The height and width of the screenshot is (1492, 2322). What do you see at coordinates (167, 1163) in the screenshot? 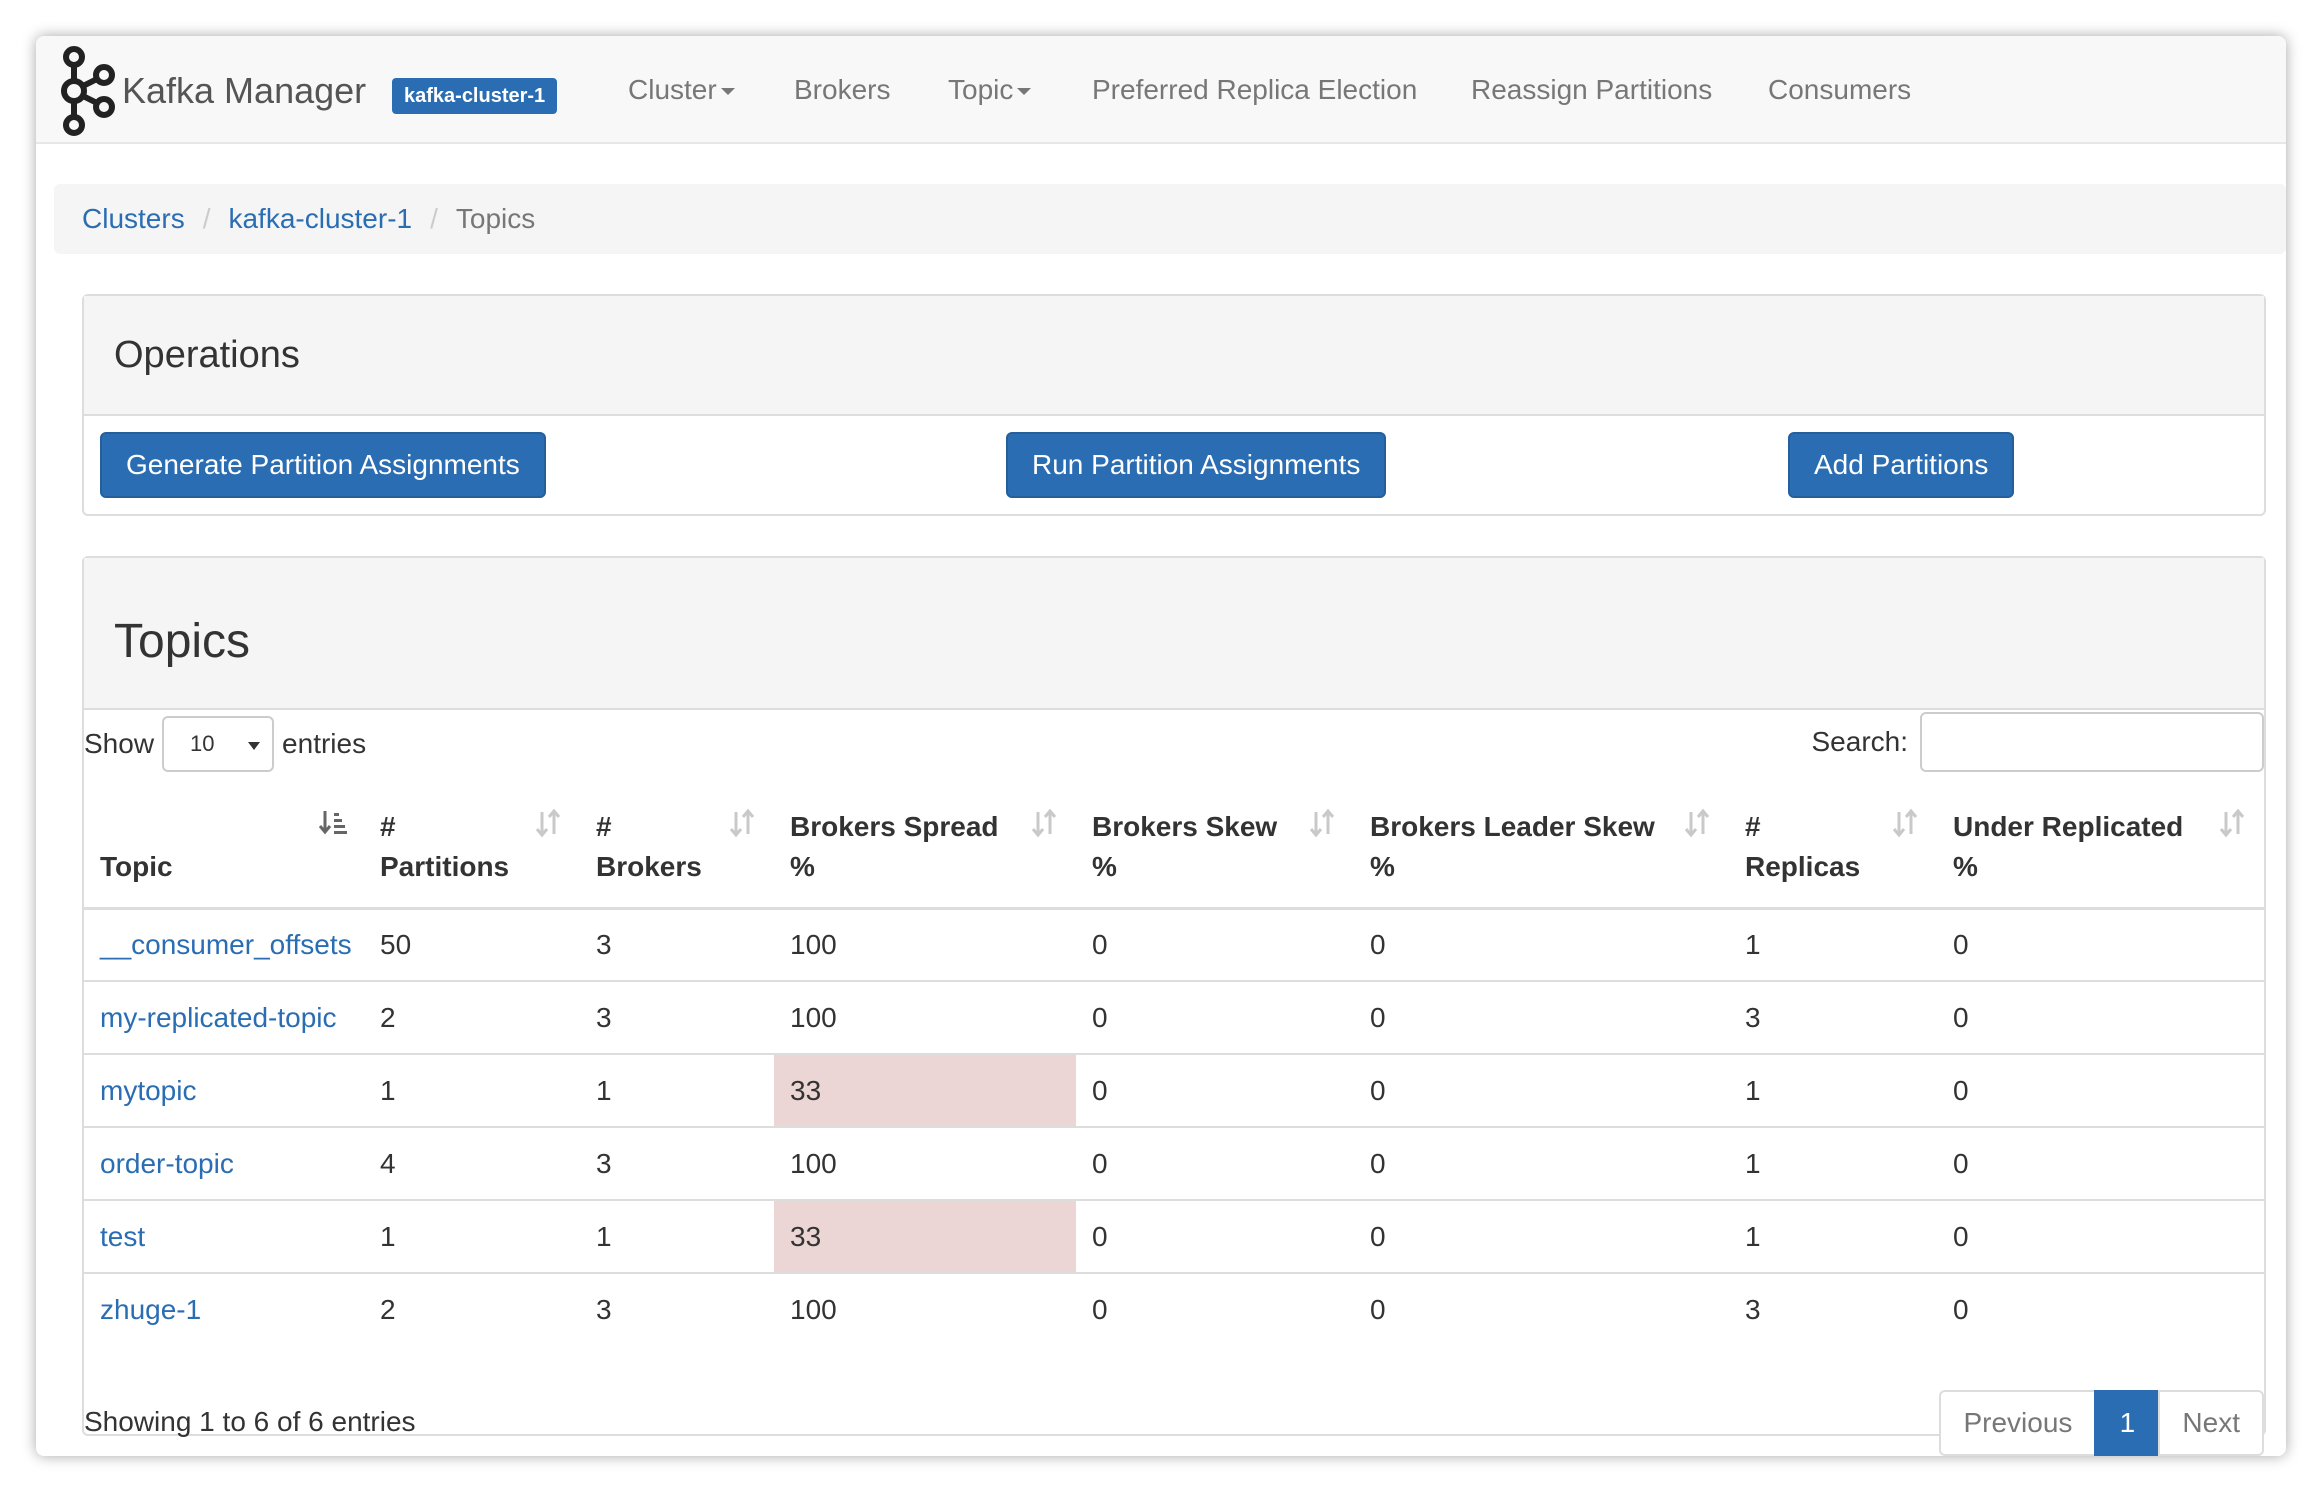
I see `topic-link: order-topic` at bounding box center [167, 1163].